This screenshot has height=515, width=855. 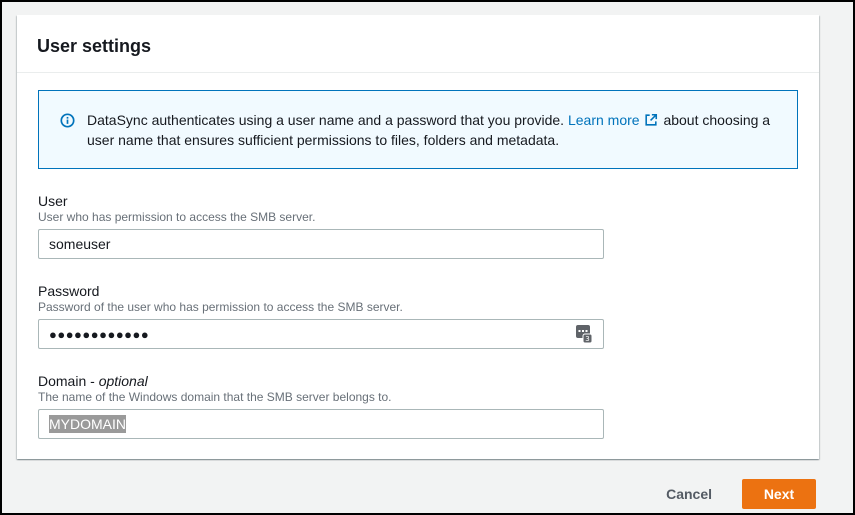 I want to click on domain-optional-tag: optional, so click(x=123, y=381).